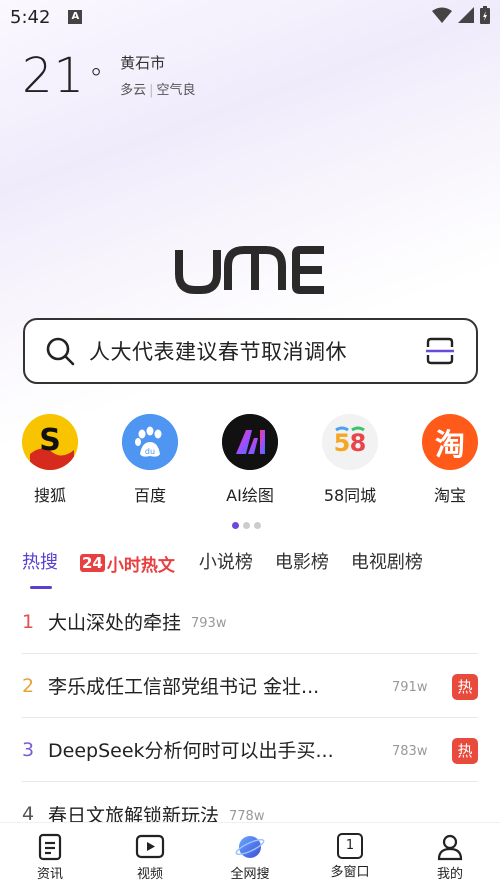 This screenshot has width=500, height=888. Describe the element at coordinates (250, 495) in the screenshot. I see `shortcut-label: AI绘图` at that location.